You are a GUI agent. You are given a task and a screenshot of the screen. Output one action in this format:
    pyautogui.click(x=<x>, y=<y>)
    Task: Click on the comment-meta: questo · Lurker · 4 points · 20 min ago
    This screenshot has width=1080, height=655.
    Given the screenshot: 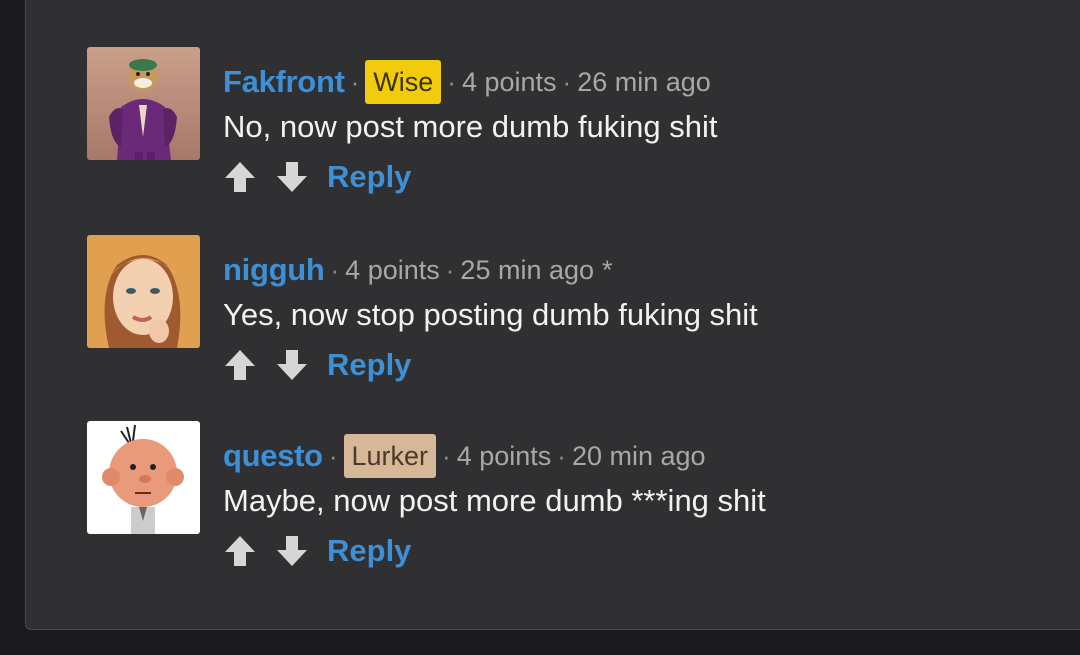 What is the action you would take?
    pyautogui.click(x=464, y=456)
    